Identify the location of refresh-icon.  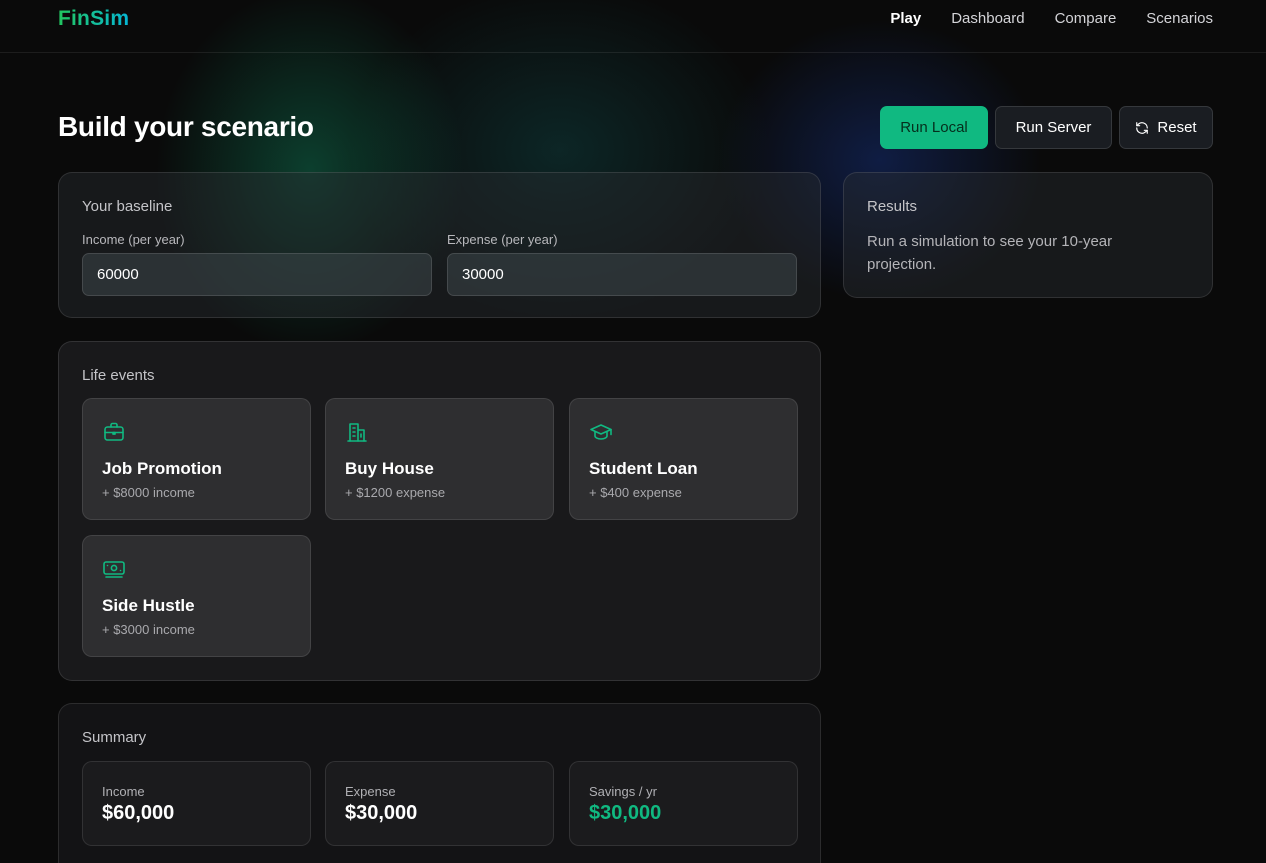
(1142, 127).